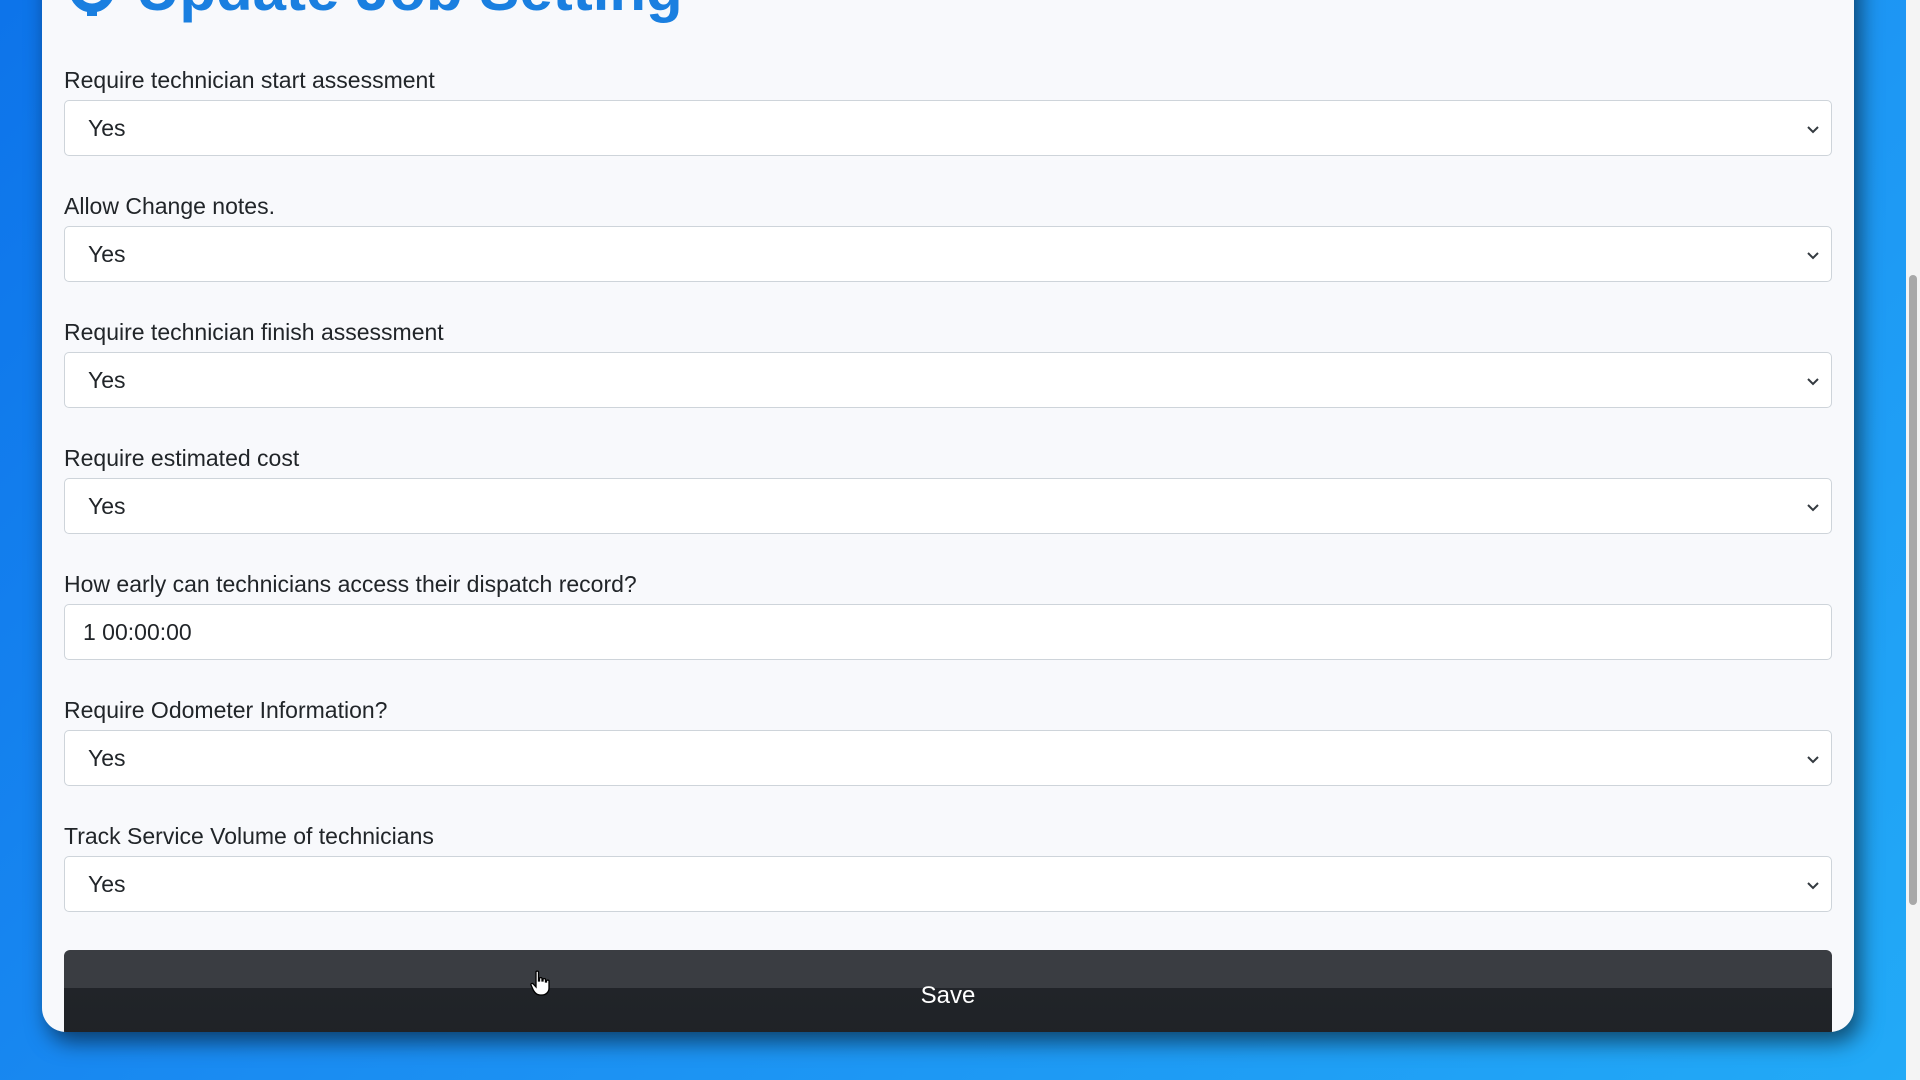  Describe the element at coordinates (409, 10) in the screenshot. I see `page-title-text: Update Job Setting` at that location.